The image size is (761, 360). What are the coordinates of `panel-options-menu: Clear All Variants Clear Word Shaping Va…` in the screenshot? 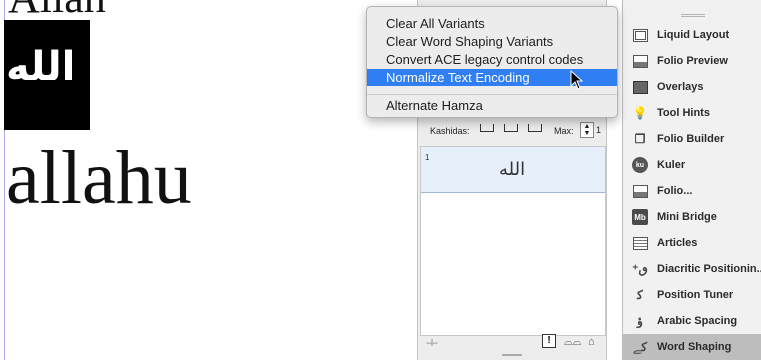 It's located at (492, 62).